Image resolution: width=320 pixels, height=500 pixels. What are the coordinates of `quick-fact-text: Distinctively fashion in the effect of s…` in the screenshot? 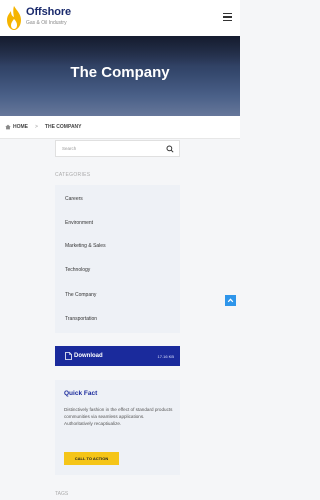 It's located at (118, 416).